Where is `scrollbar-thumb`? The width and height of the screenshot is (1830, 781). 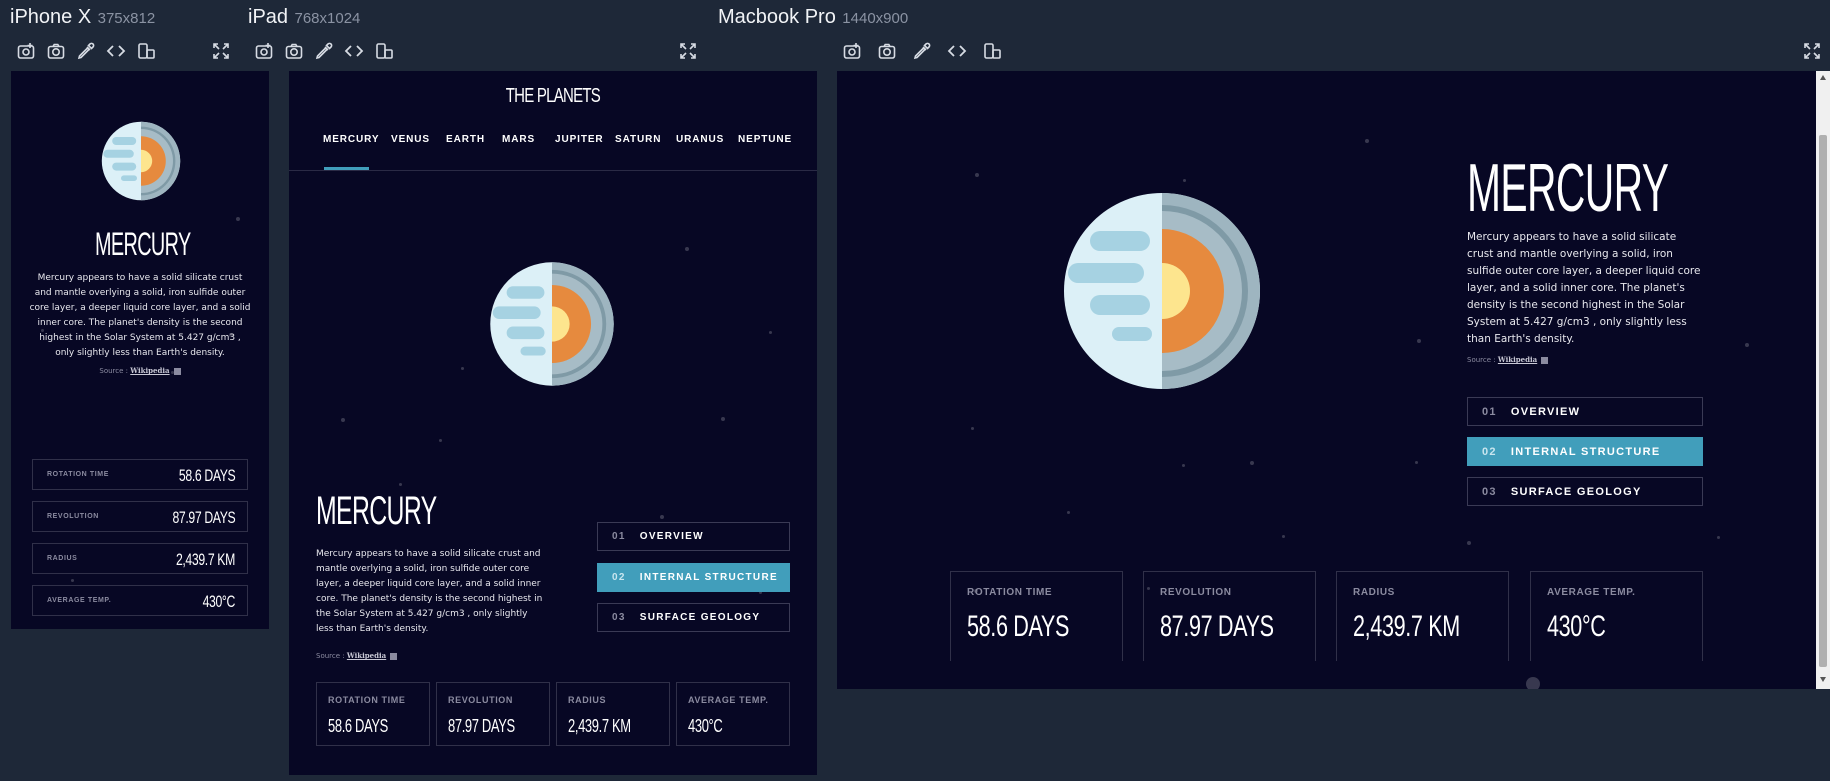
scrollbar-thumb is located at coordinates (1823, 401).